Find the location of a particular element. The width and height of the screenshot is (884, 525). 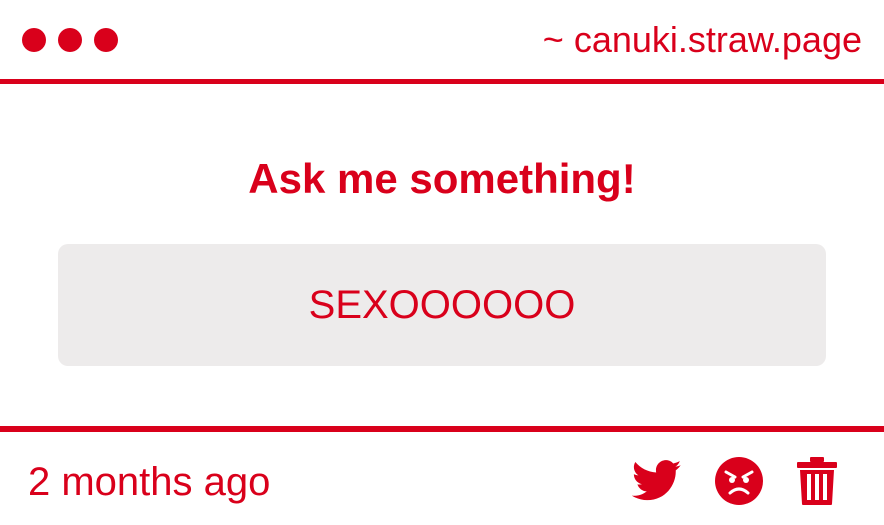

twitter-icon is located at coordinates (657, 480).